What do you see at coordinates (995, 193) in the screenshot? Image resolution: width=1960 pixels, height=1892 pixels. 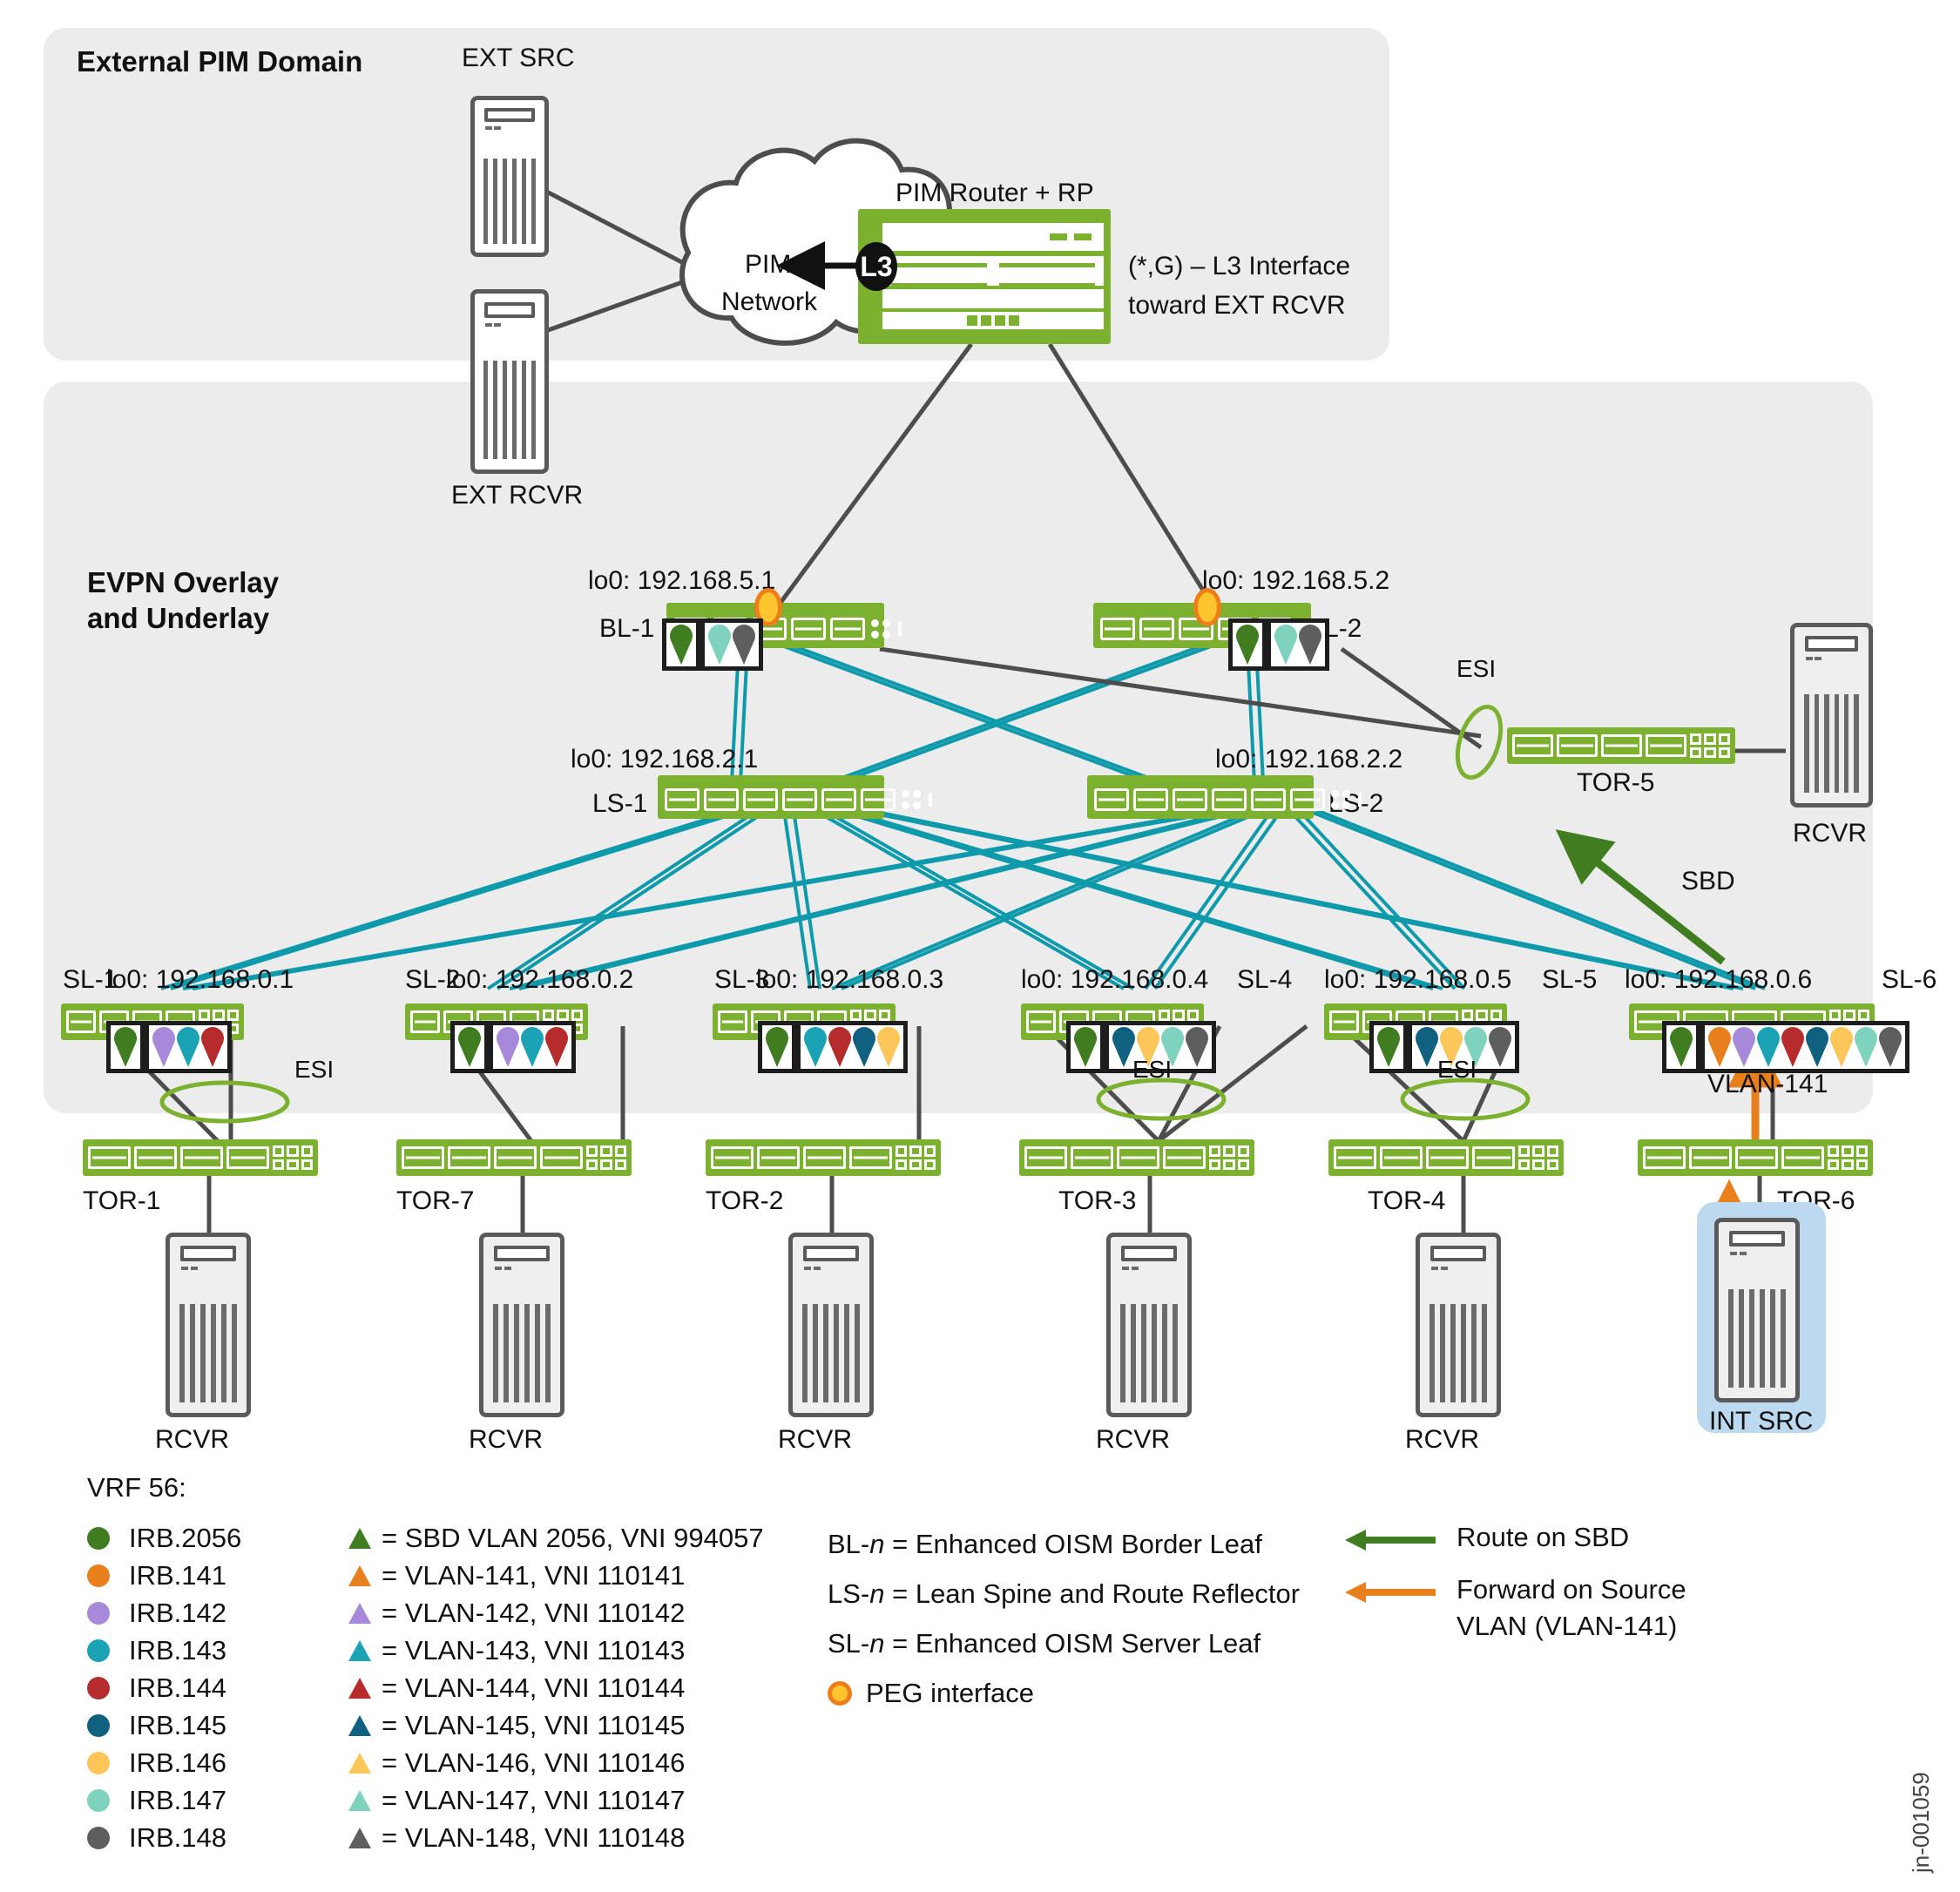 I see `pim-router-label: PIM Router + RP` at bounding box center [995, 193].